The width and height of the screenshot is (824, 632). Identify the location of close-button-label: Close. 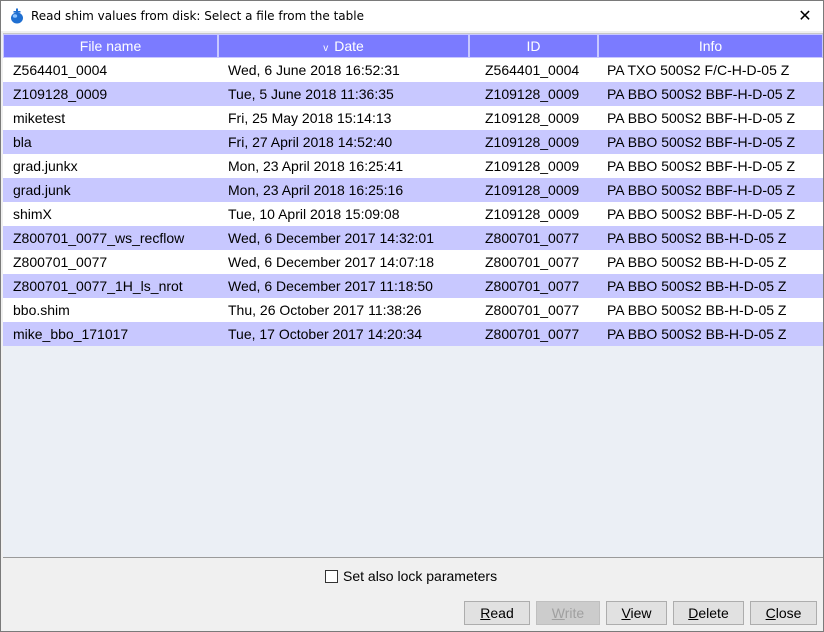
(783, 613).